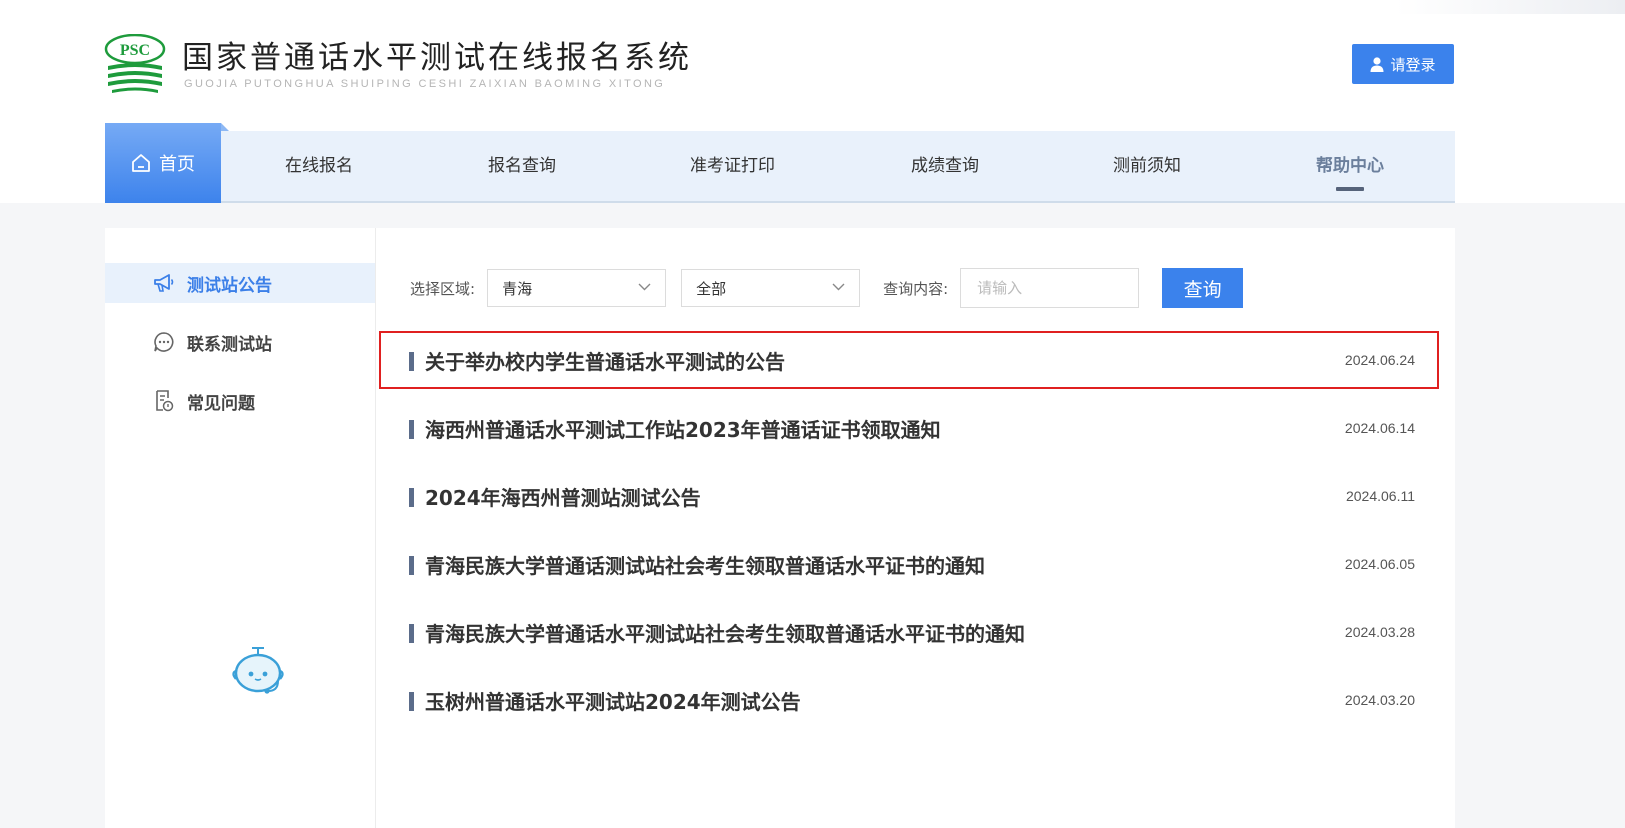 The height and width of the screenshot is (828, 1625). What do you see at coordinates (711, 288) in the screenshot?
I see `scope-value: 全部` at bounding box center [711, 288].